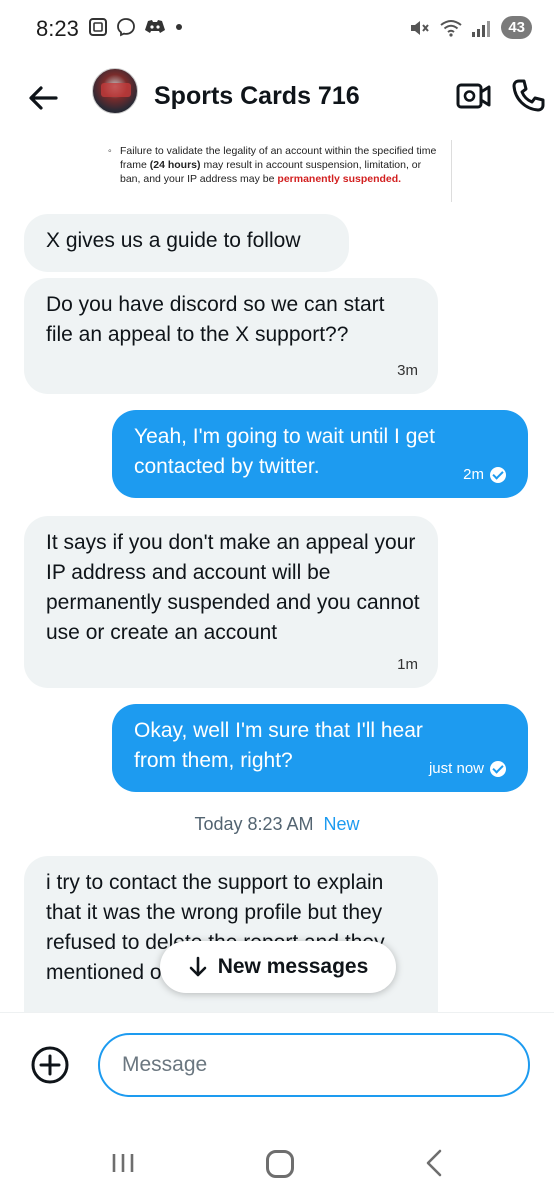 This screenshot has width=554, height=1200. Describe the element at coordinates (407, 370) in the screenshot. I see `message-time: 3m` at that location.